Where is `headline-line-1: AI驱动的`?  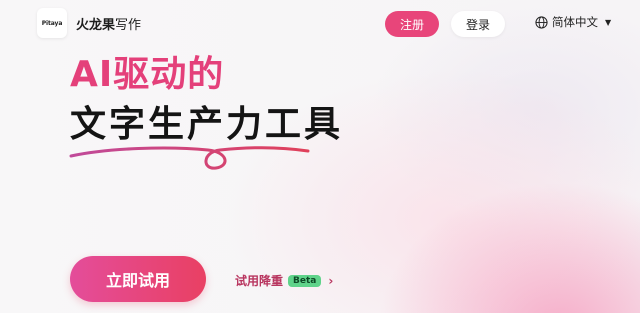 headline-line-1: AI驱动的 is located at coordinates (147, 74).